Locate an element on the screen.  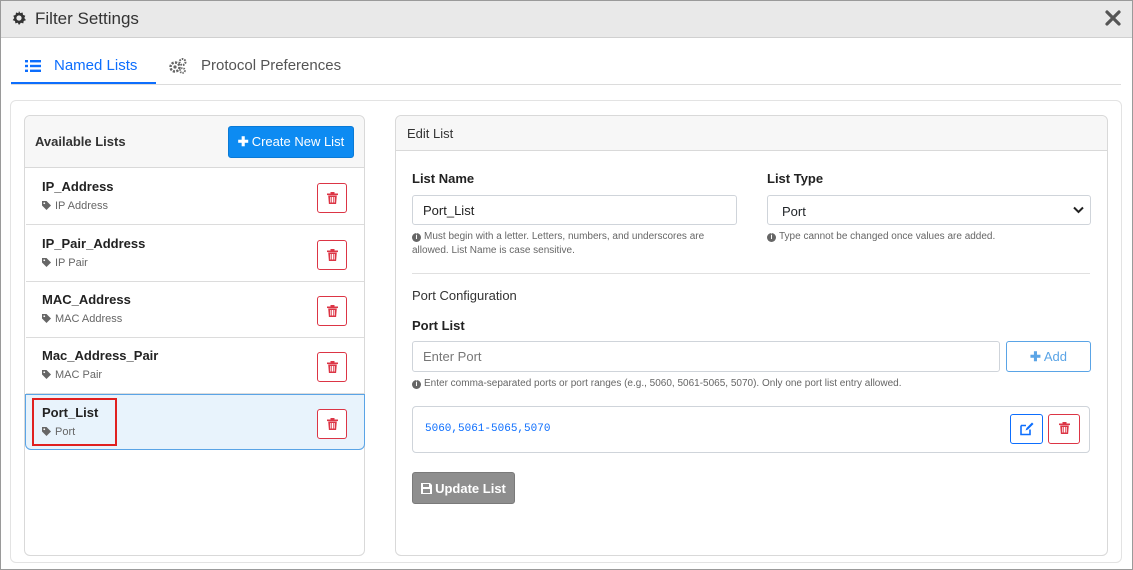
tab-protocol-preferences-label: Protocol Preferences is located at coordinates (271, 65).